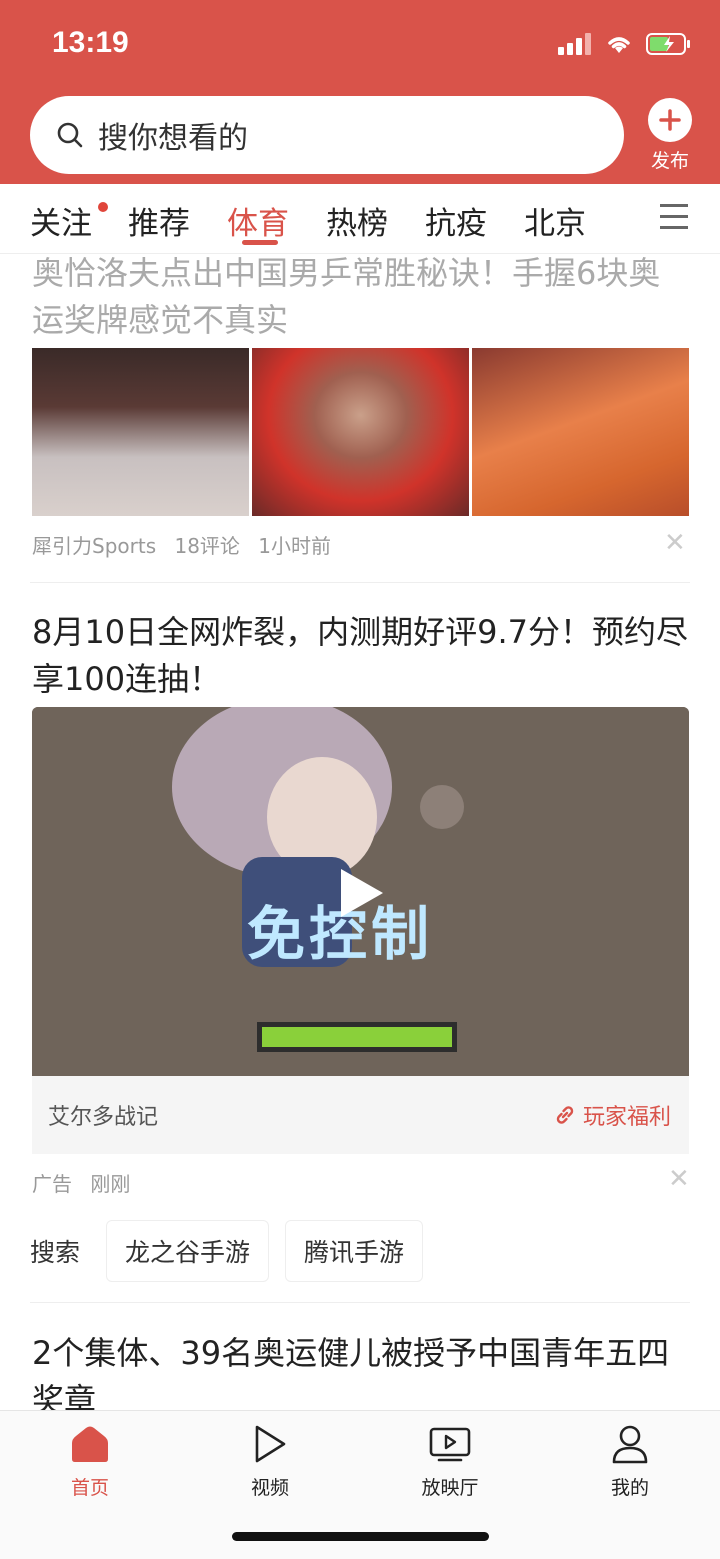 This screenshot has width=720, height=1559. I want to click on article-images, so click(360, 432).